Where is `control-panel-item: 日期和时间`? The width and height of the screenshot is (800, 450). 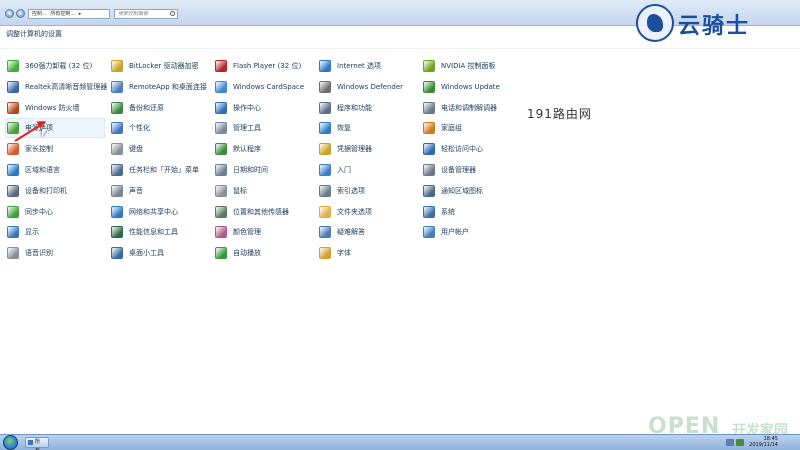 control-panel-item: 日期和时间 is located at coordinates (264, 170).